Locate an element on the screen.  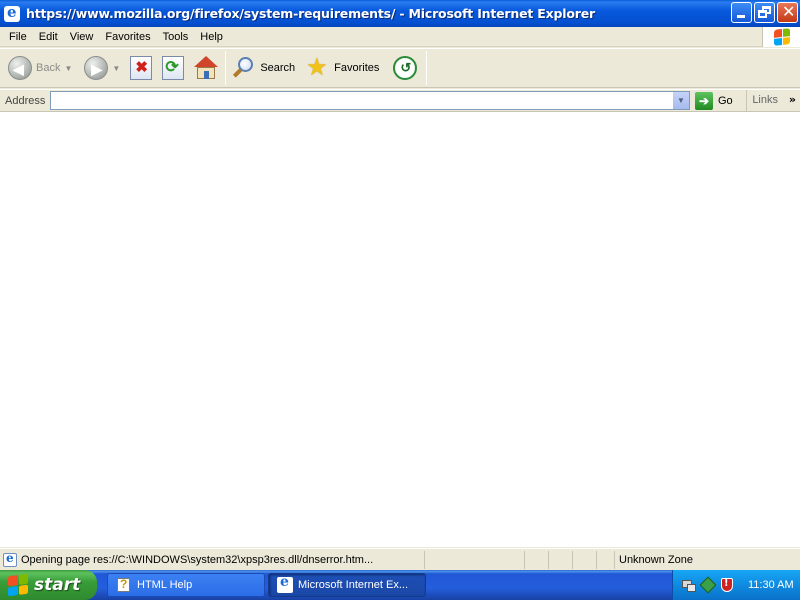
address-bar: Address ▼ ➔ Go Links » is located at coordinates (400, 100).